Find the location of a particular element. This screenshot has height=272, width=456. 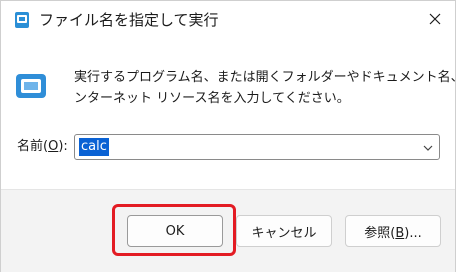

name-label-suffix: ): is located at coordinates (63, 146).